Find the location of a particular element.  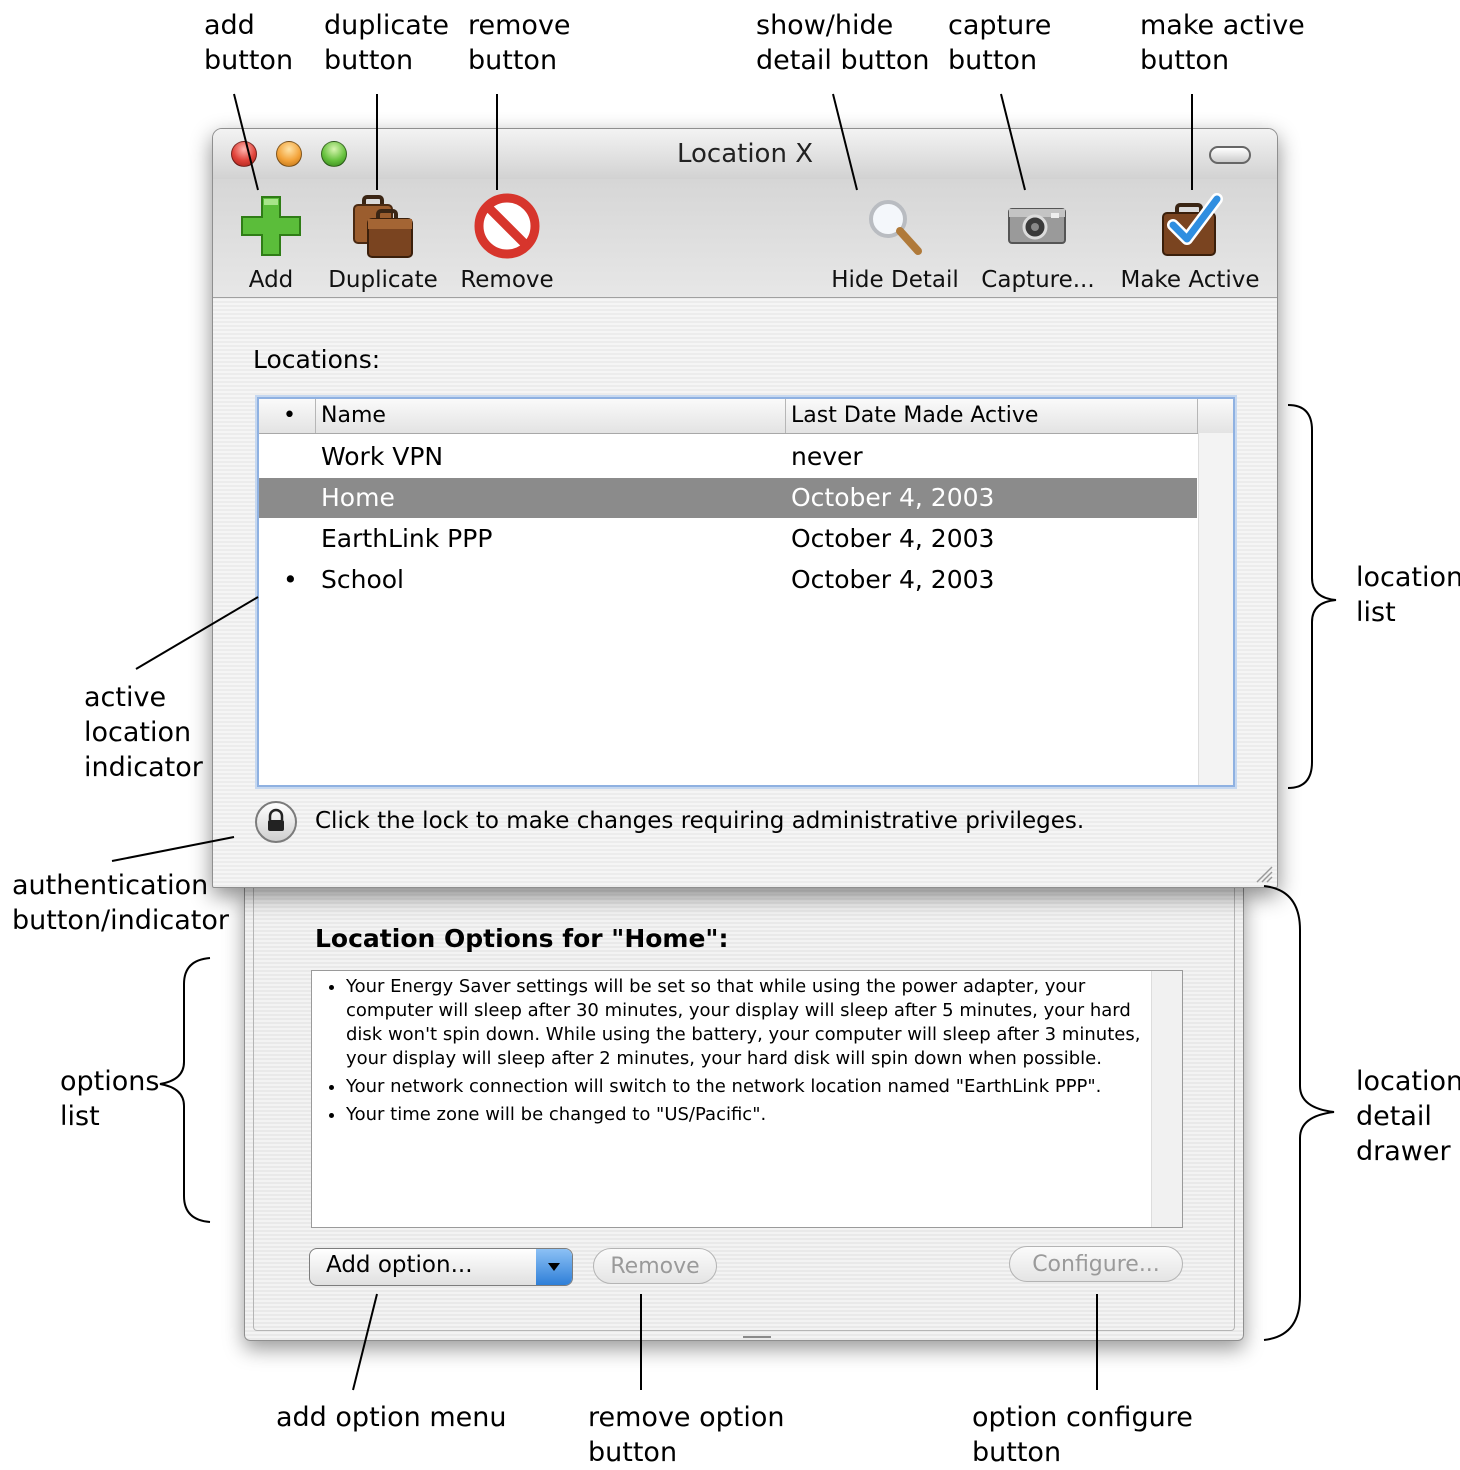

plus-icon is located at coordinates (271, 226).